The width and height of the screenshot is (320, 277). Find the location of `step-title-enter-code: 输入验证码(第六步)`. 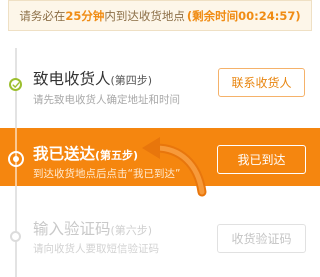

step-title-enter-code: 输入验证码(第六步) is located at coordinates (92, 228).